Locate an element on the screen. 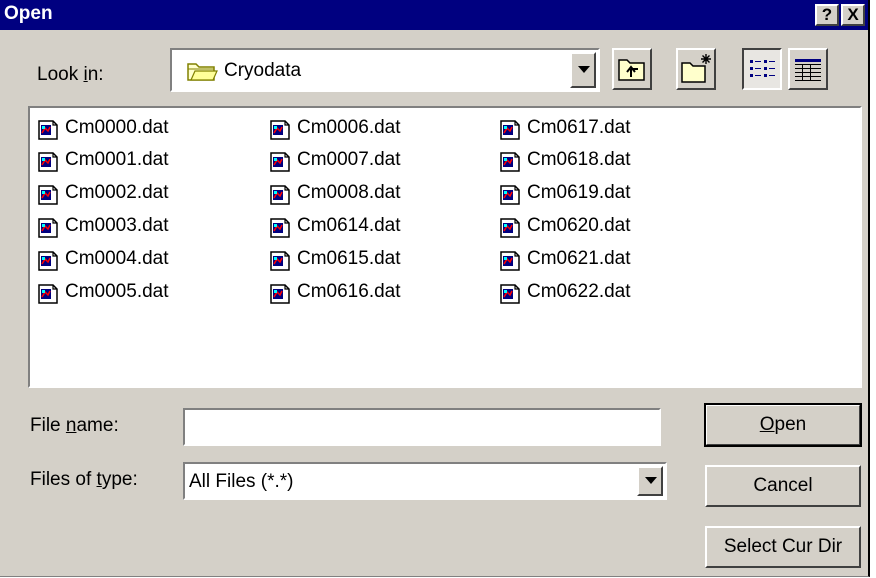  file-name-label: File name: is located at coordinates (74, 425).